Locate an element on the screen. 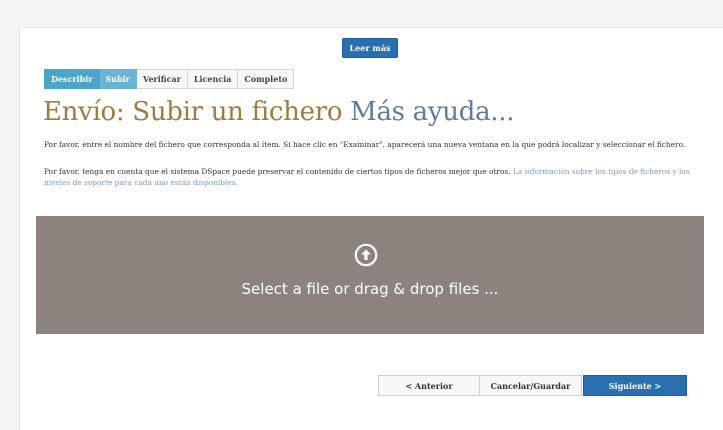  page-title-text: Envío: Subir un fichero is located at coordinates (193, 112).